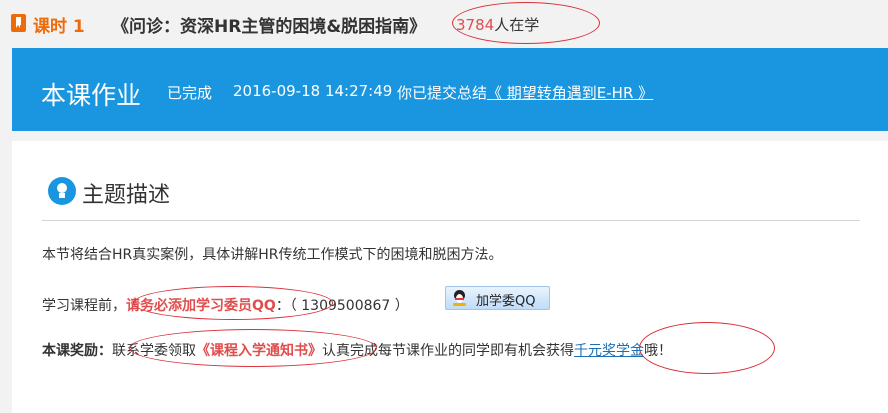 The width and height of the screenshot is (888, 413). I want to click on learner-count-suffix: 人在学, so click(517, 25).